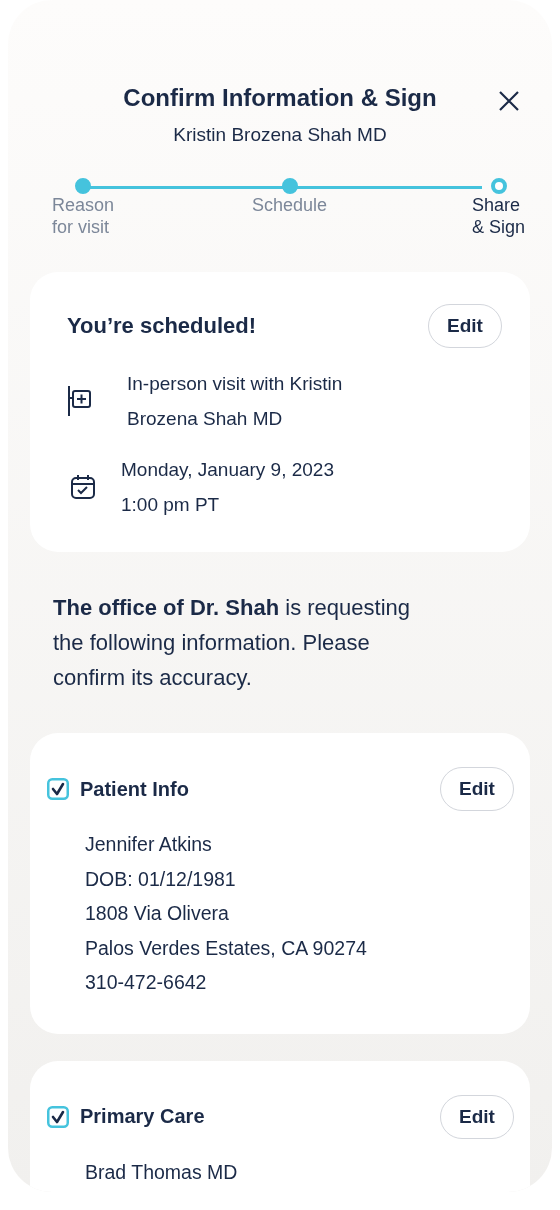 Image resolution: width=560 pixels, height=1210 pixels. What do you see at coordinates (162, 326) in the screenshot?
I see `card-heading: You’re scheduled!` at bounding box center [162, 326].